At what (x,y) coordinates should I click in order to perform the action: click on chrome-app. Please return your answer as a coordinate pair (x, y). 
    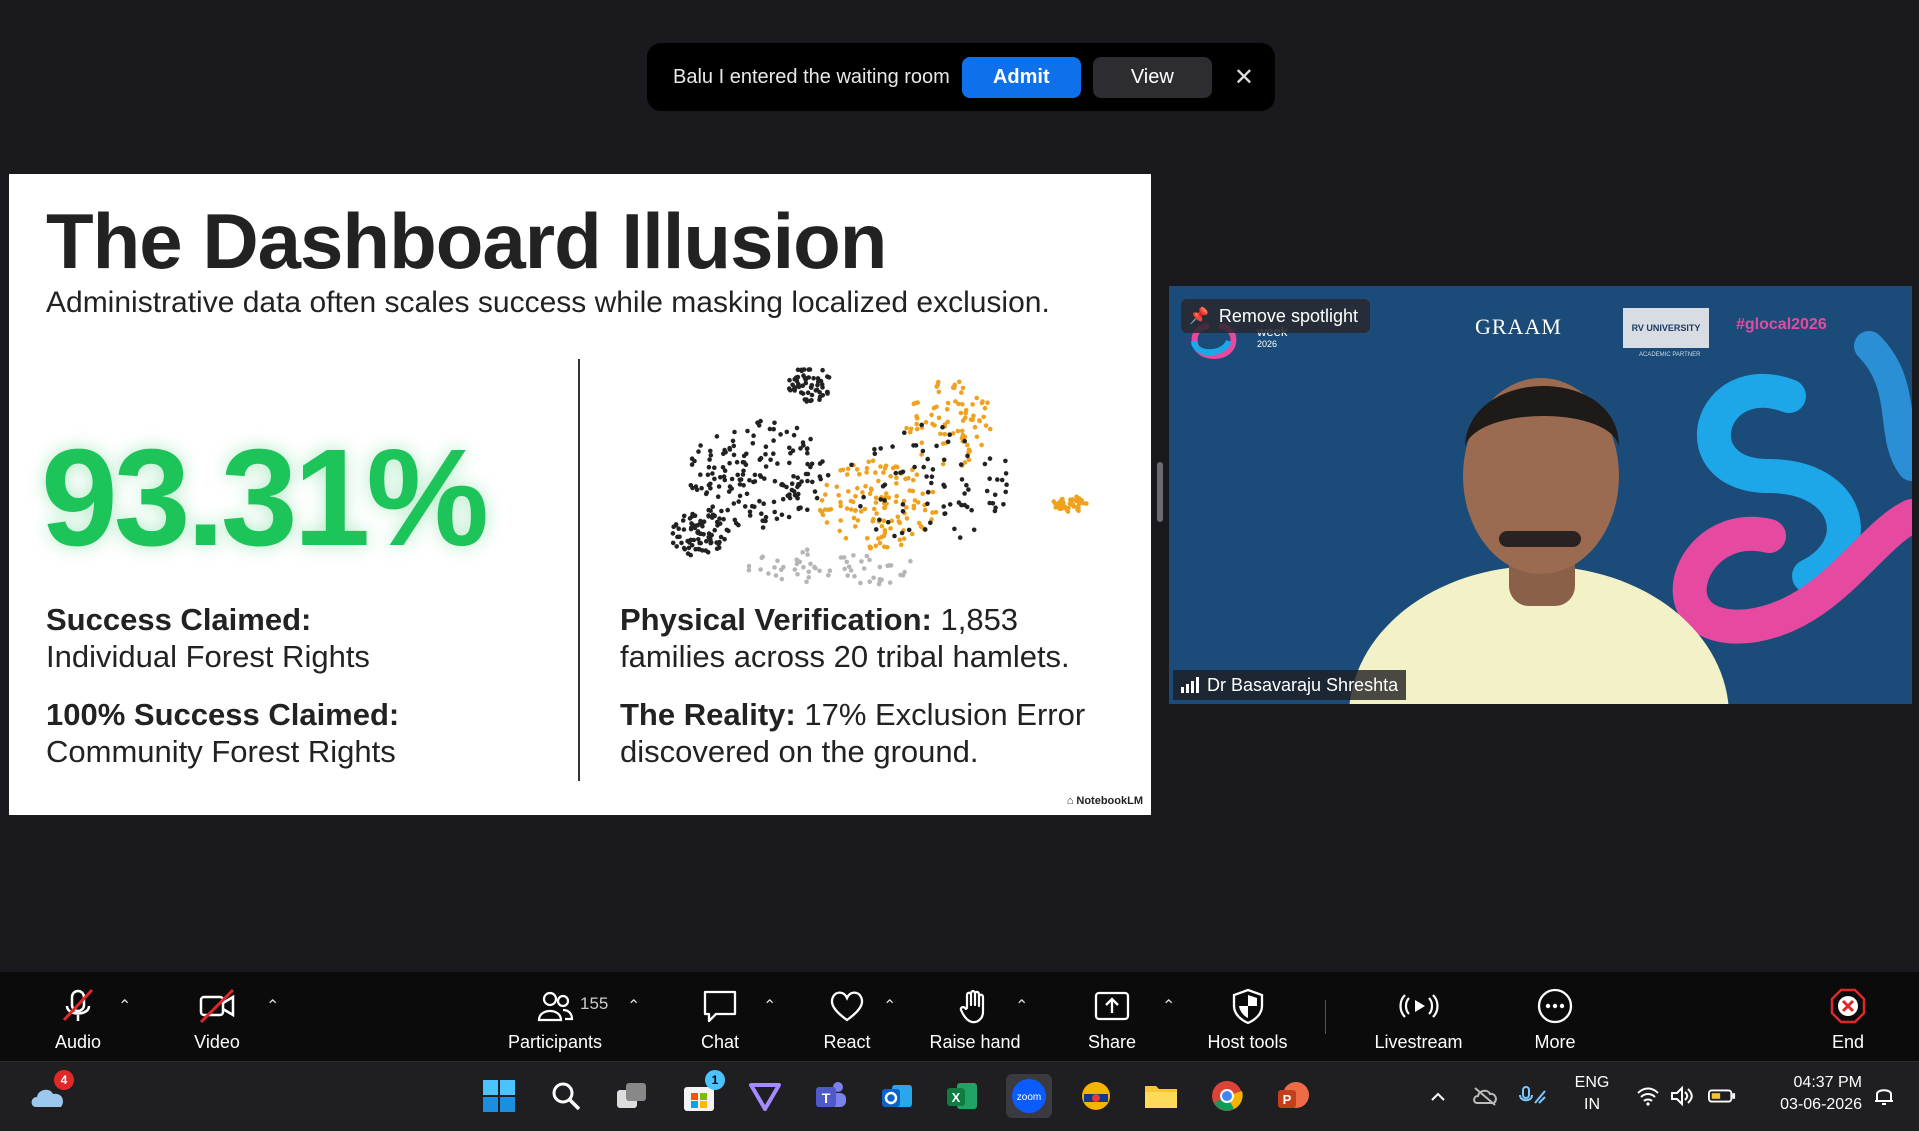
    Looking at the image, I should click on (1227, 1096).